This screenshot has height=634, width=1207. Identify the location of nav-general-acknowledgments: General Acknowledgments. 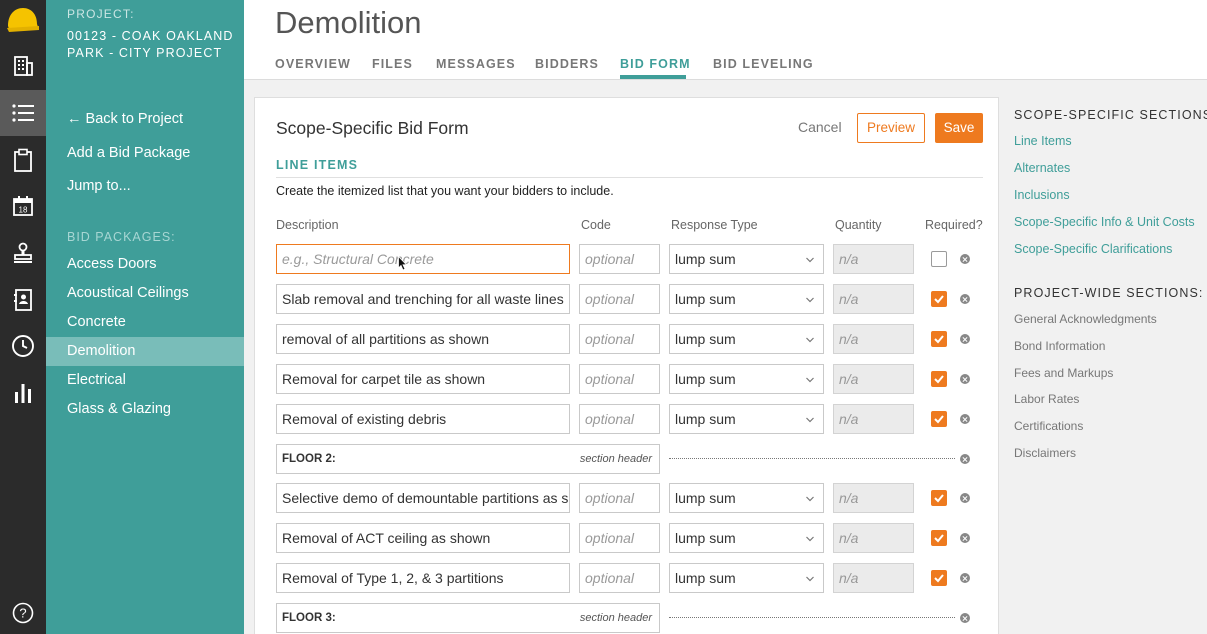
(1085, 319).